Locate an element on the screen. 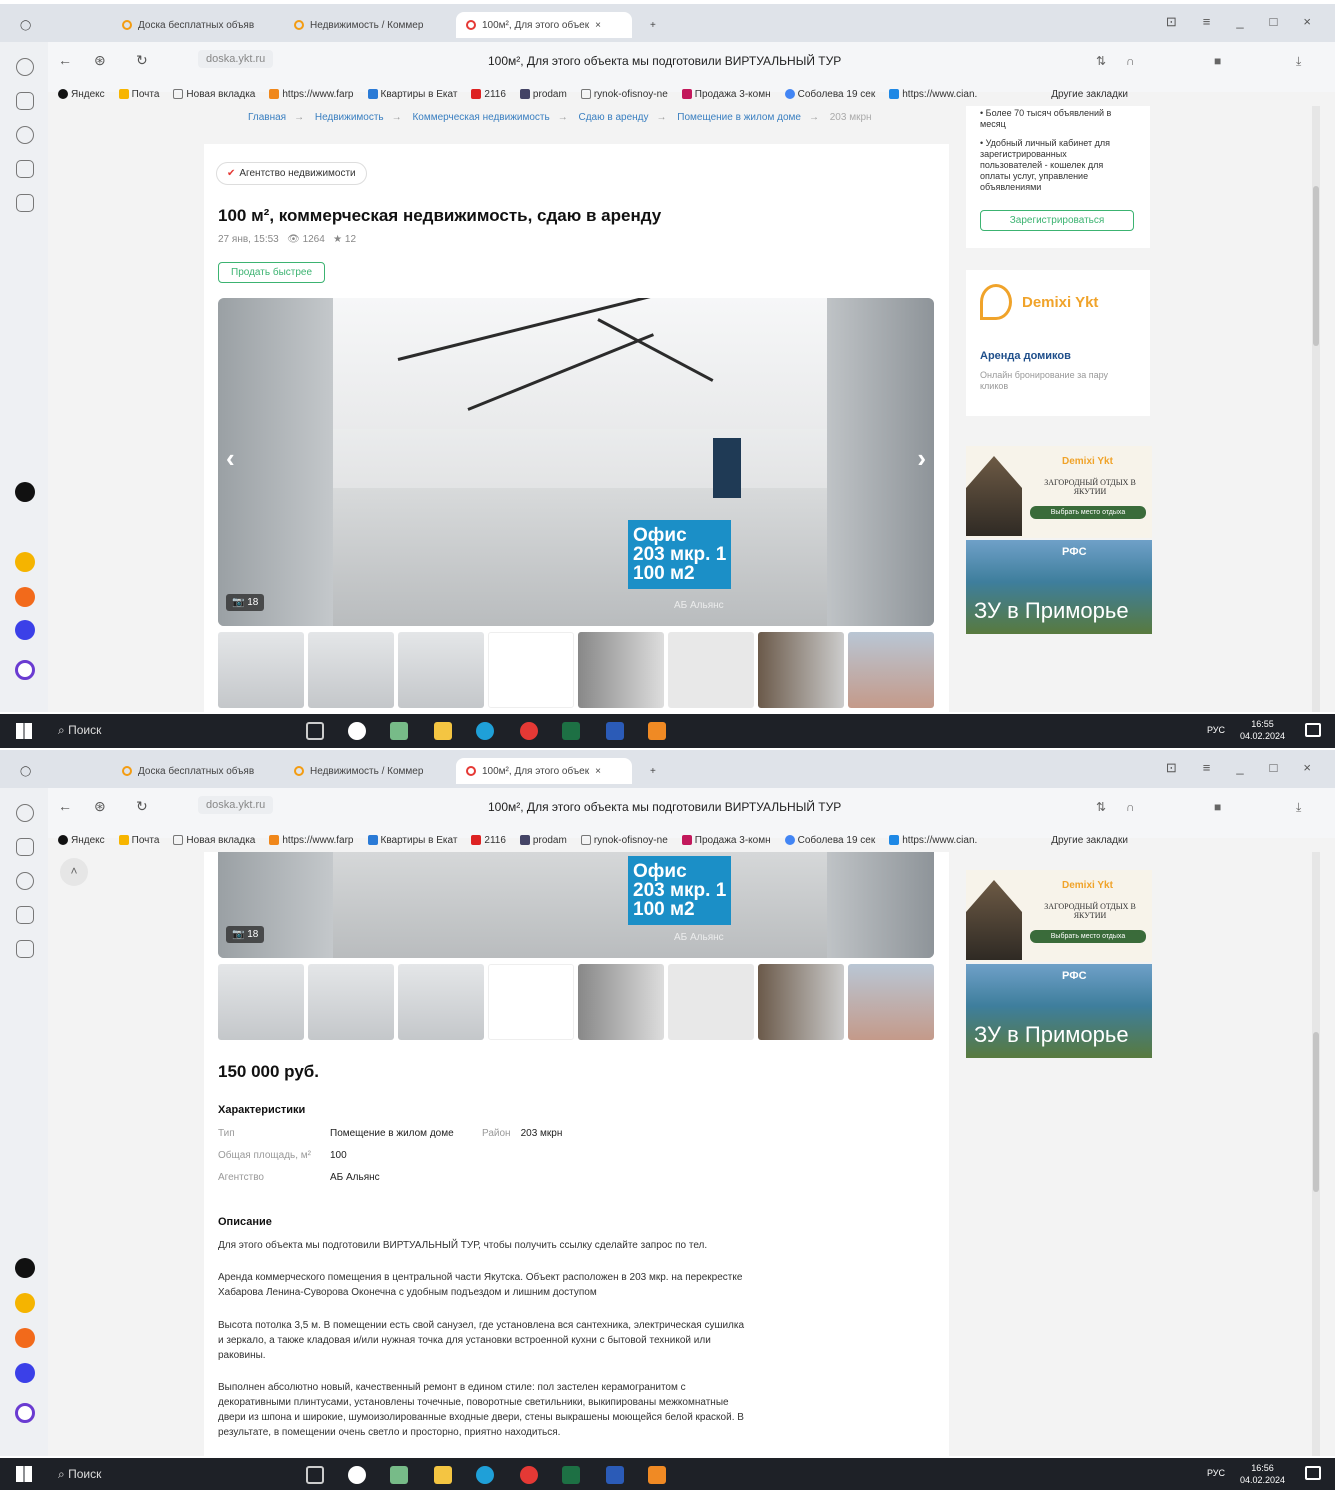 This screenshot has height=1490, width=1335. close-icon: × is located at coordinates (598, 25).